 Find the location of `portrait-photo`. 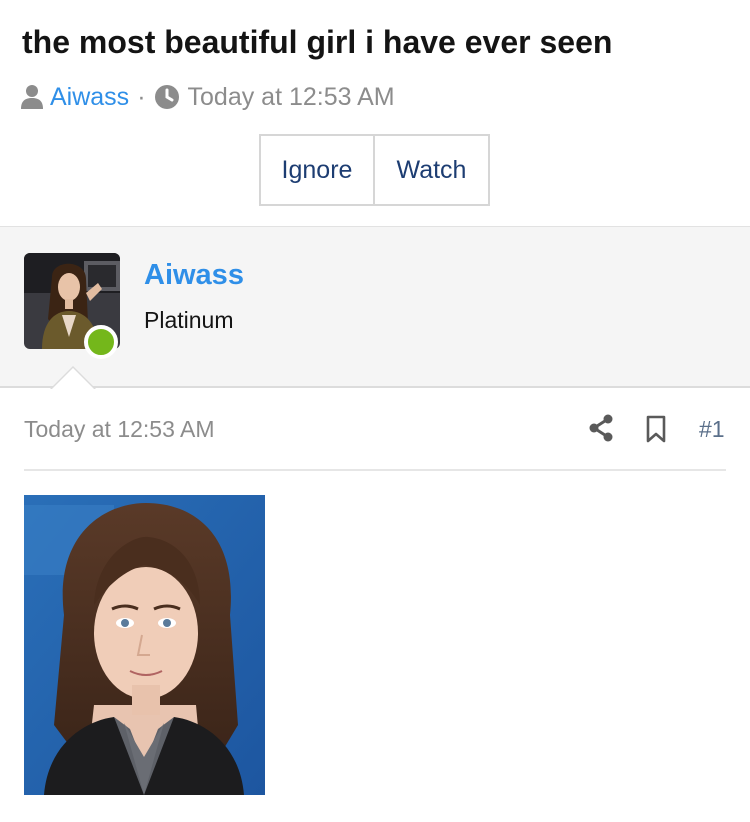

portrait-photo is located at coordinates (144, 645).